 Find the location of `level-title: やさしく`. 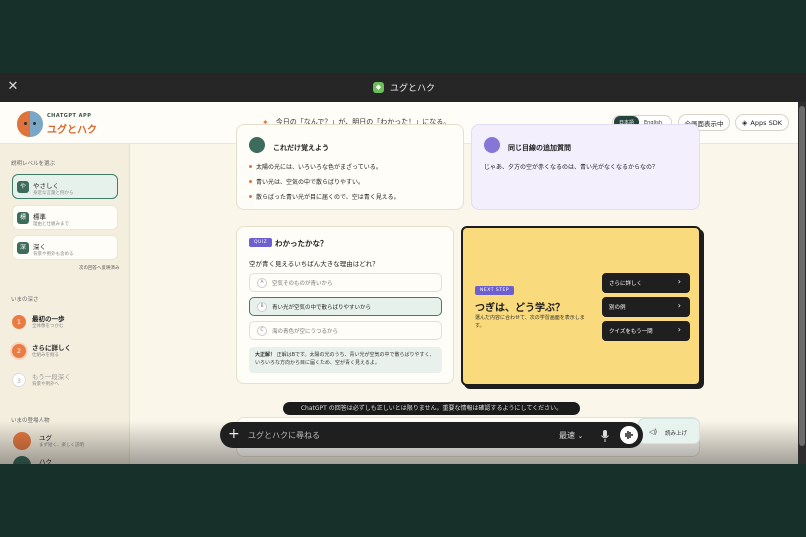

level-title: やさしく is located at coordinates (46, 186).